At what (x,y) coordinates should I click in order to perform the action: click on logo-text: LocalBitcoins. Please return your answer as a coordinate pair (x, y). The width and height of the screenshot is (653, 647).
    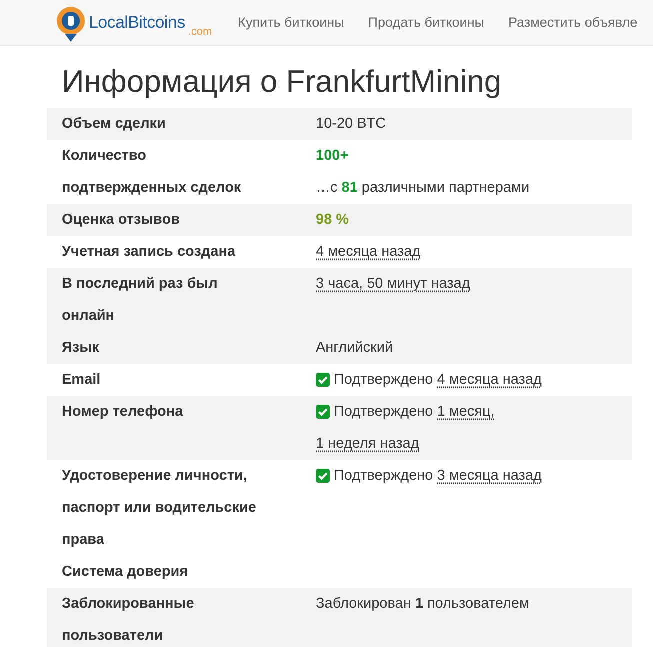
    Looking at the image, I should click on (137, 22).